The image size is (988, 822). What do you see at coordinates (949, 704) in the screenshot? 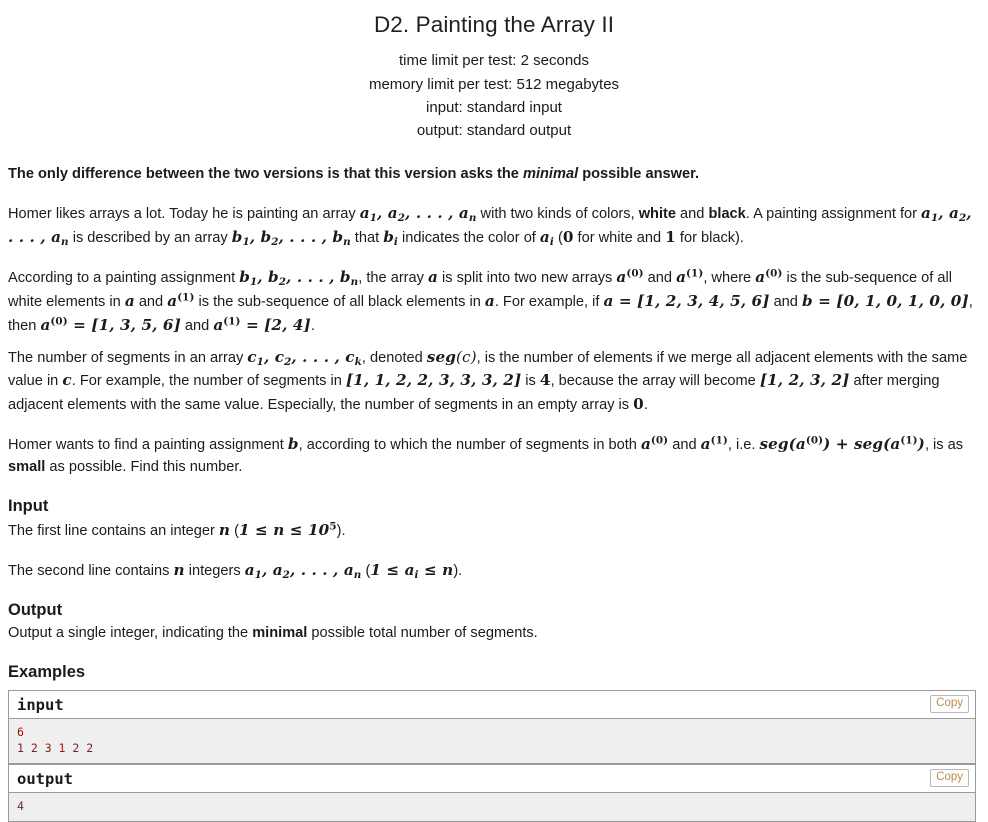
I see `copy-input-button: Copy` at bounding box center [949, 704].